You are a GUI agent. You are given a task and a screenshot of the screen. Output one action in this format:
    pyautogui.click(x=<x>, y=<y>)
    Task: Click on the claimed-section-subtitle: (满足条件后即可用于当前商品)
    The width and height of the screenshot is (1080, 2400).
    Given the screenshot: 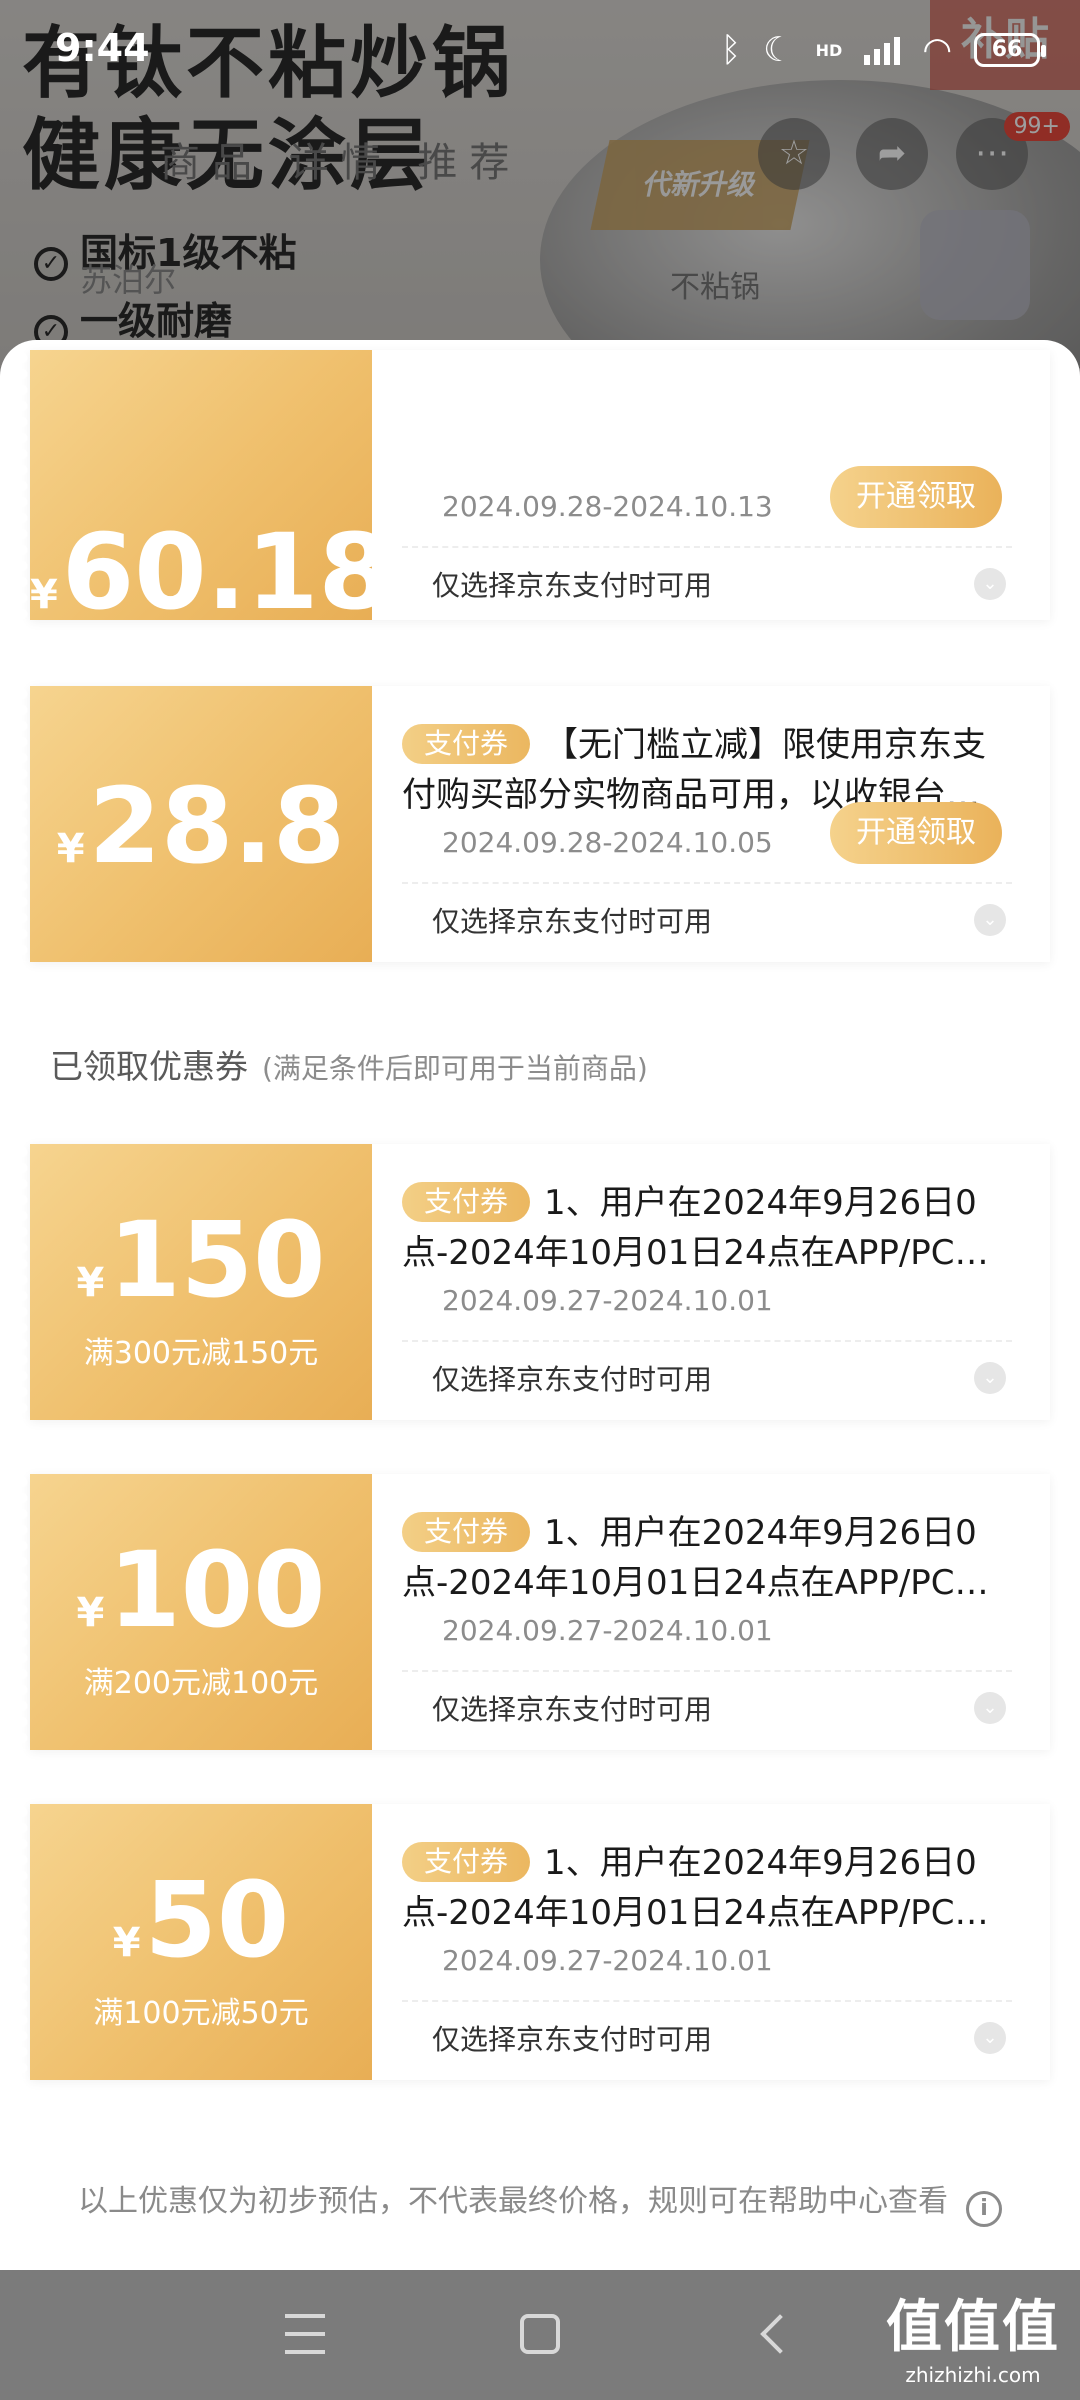 What is the action you would take?
    pyautogui.click(x=455, y=1068)
    